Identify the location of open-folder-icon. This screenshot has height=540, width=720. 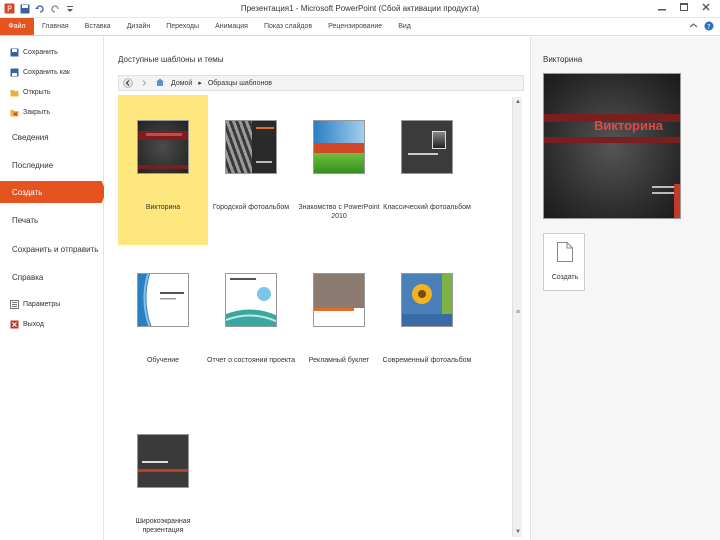
(14, 92).